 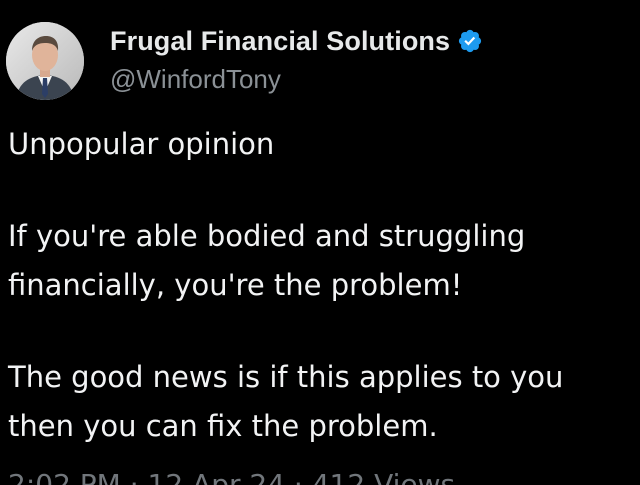 I want to click on tweet-line: Unpopular opinion, so click(x=141, y=144).